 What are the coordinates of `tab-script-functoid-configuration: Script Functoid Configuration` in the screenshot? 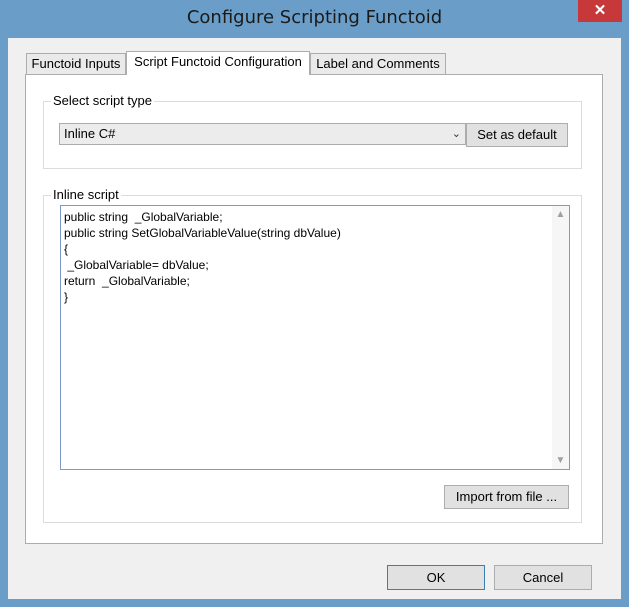 It's located at (218, 63).